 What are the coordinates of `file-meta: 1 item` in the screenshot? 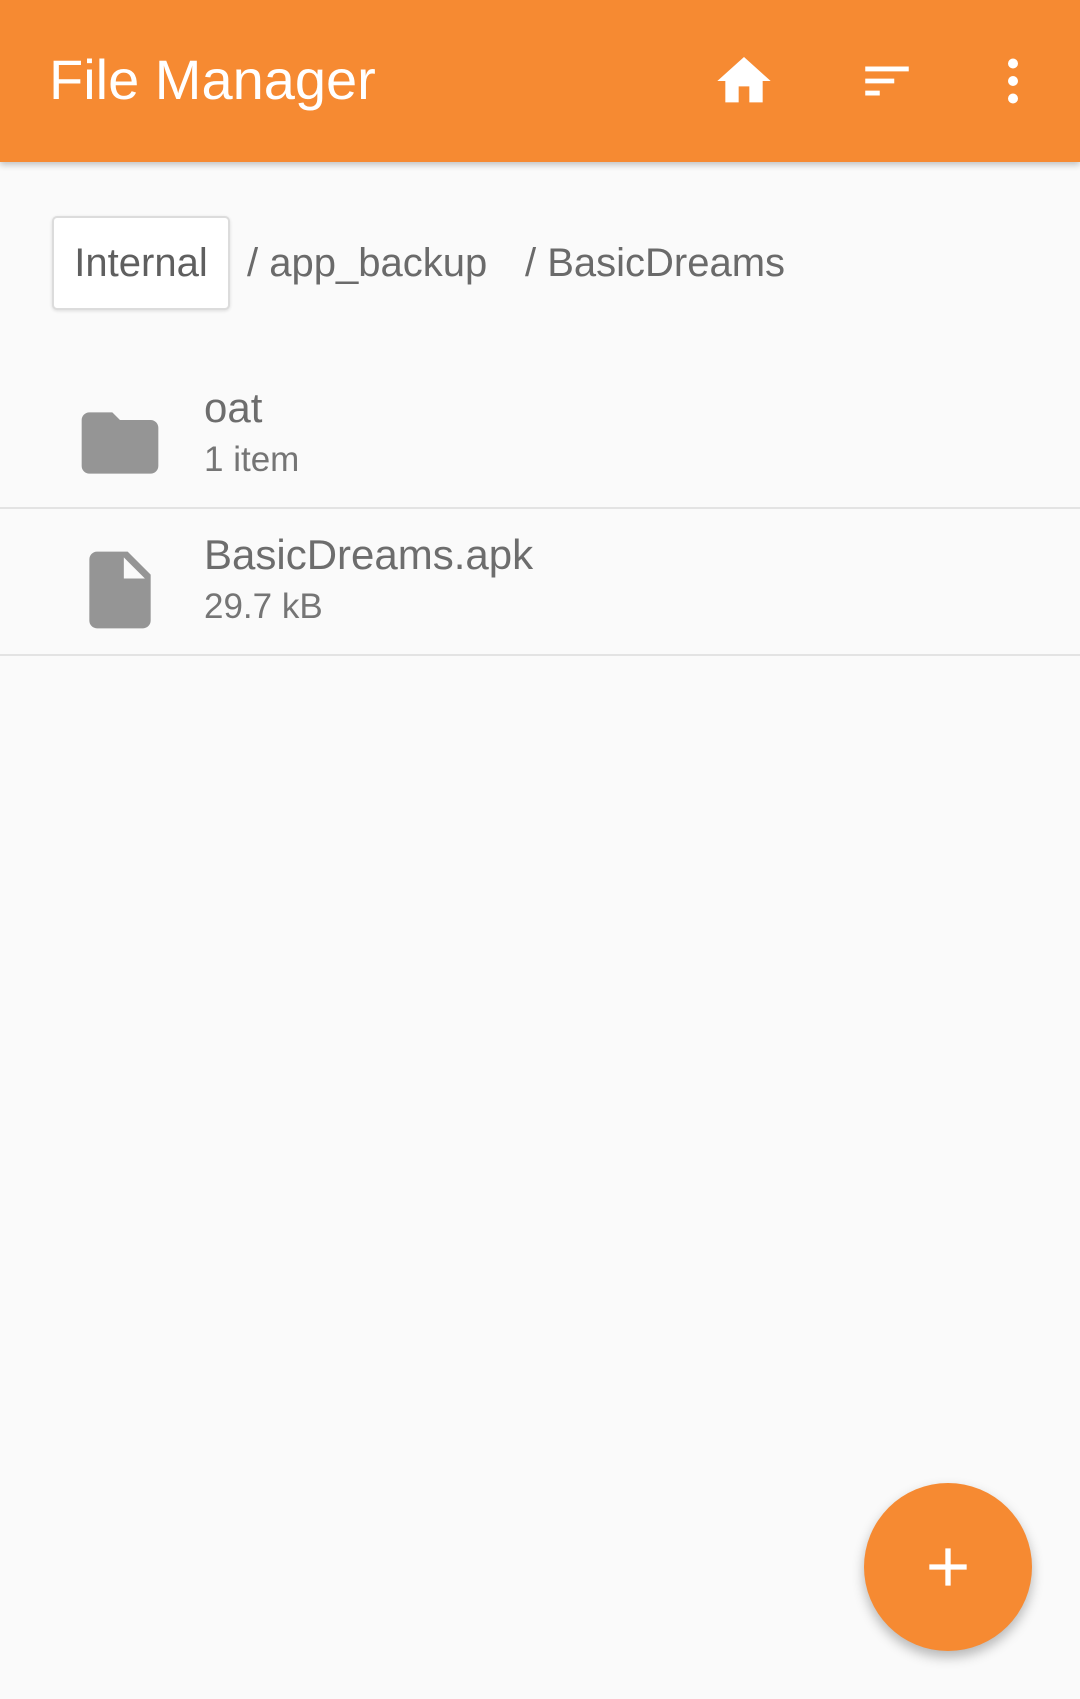 It's located at (252, 459).